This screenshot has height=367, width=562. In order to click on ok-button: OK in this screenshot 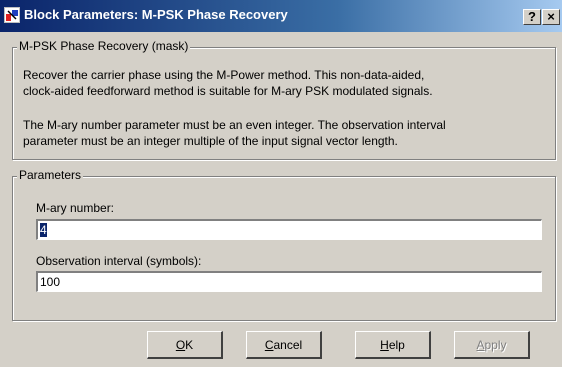, I will do `click(185, 345)`.